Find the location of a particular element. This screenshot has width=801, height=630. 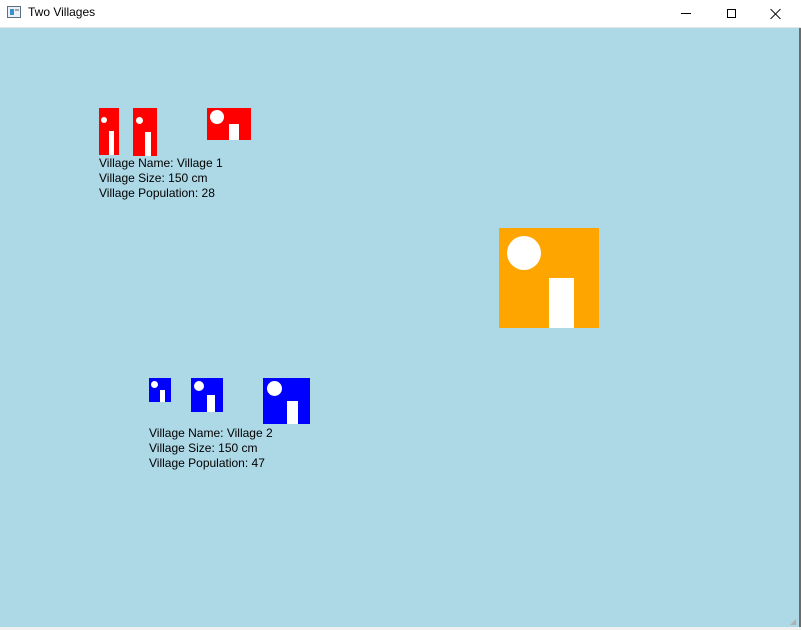

maximize-icon is located at coordinates (731, 13).